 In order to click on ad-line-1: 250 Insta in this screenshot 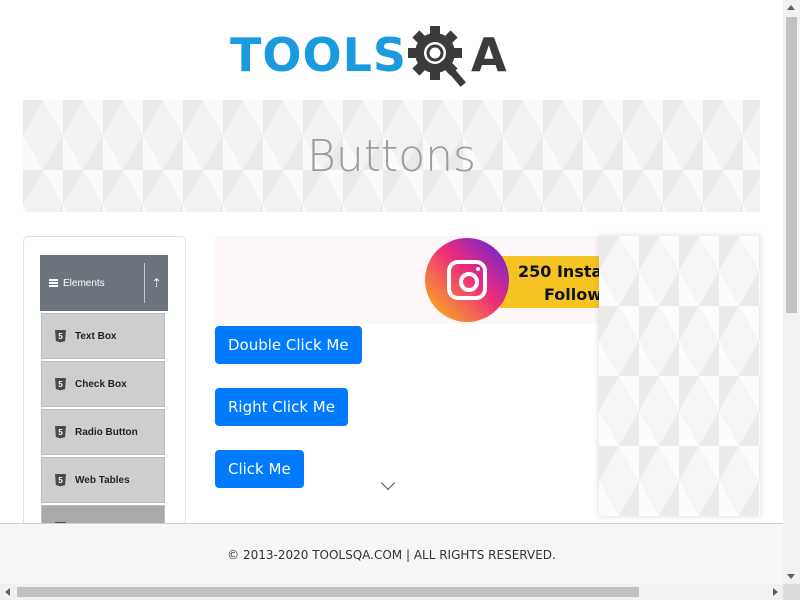, I will do `click(558, 271)`.